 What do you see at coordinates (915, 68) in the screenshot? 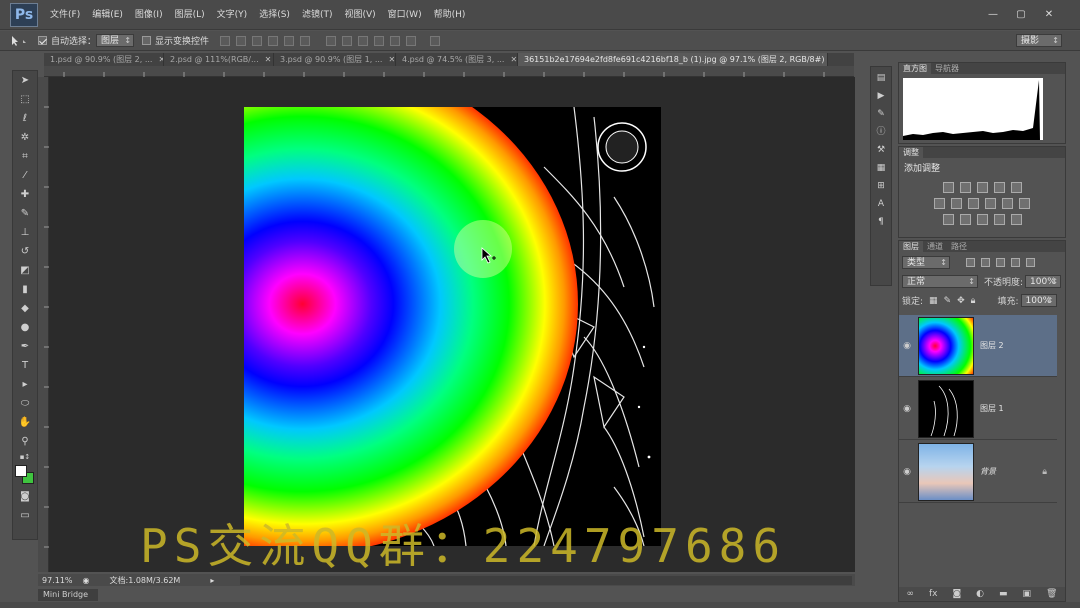
I see `tab-histogram: 直方图` at bounding box center [915, 68].